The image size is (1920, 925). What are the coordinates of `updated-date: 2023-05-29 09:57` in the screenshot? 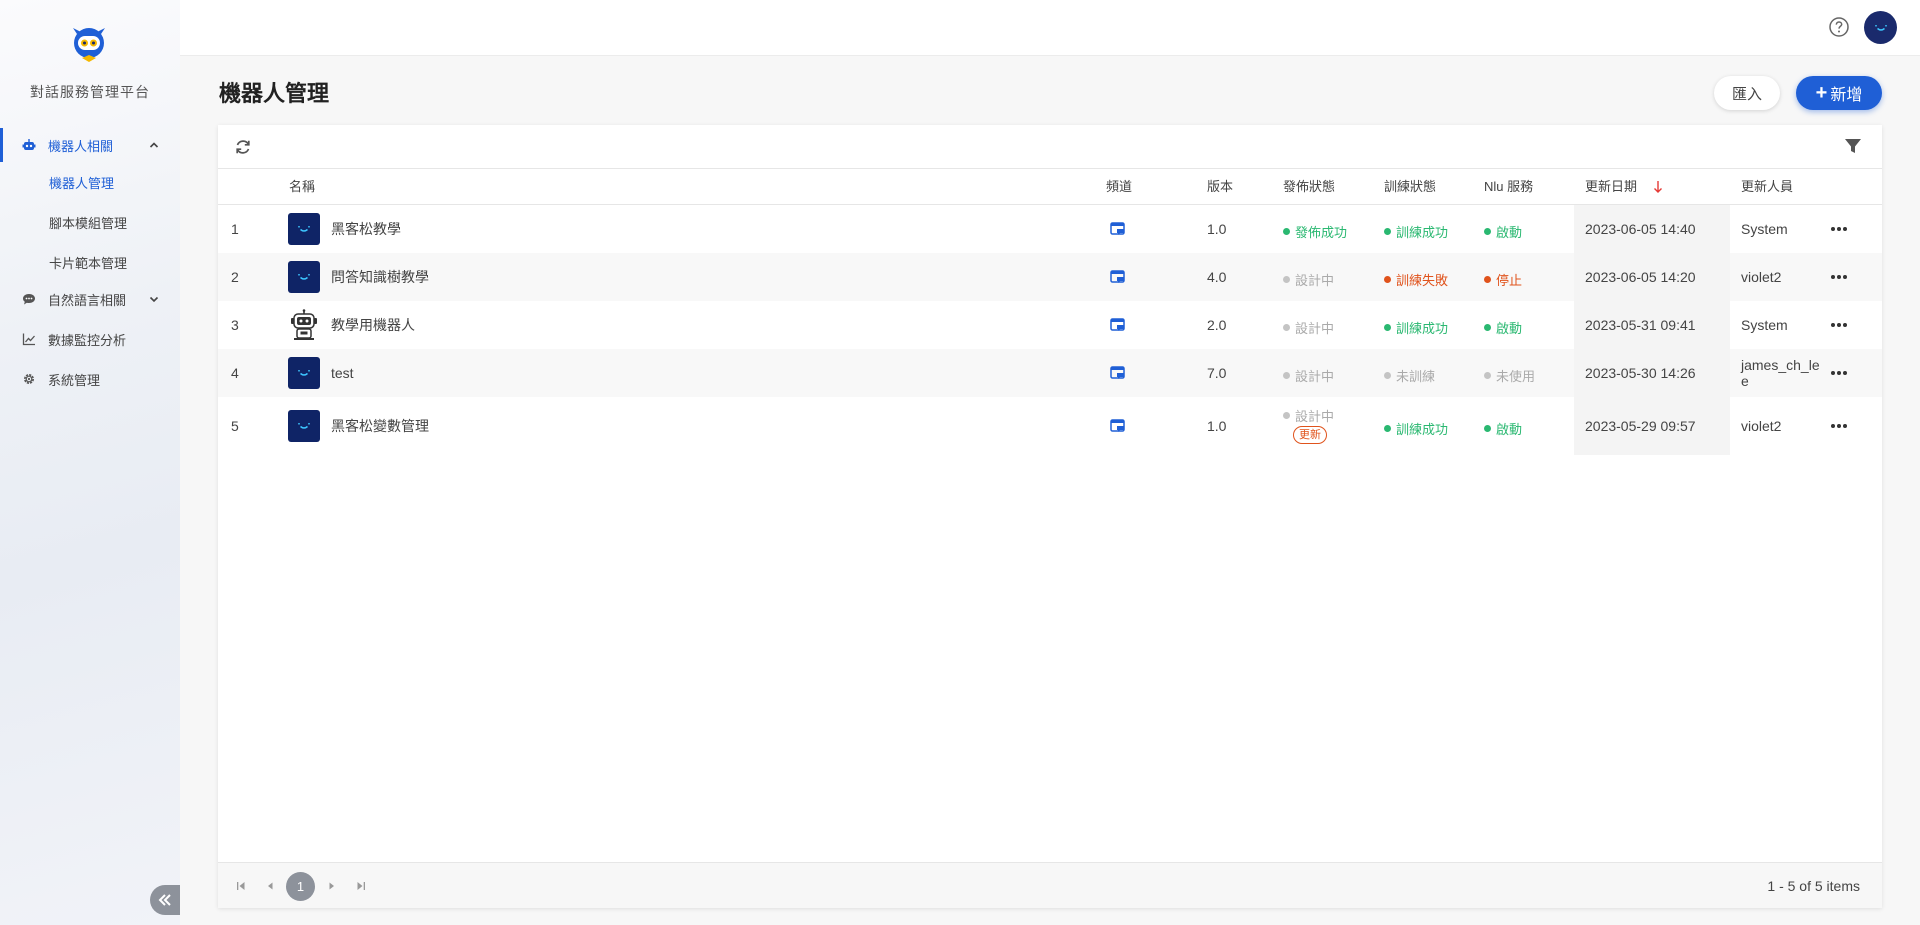 It's located at (1640, 426).